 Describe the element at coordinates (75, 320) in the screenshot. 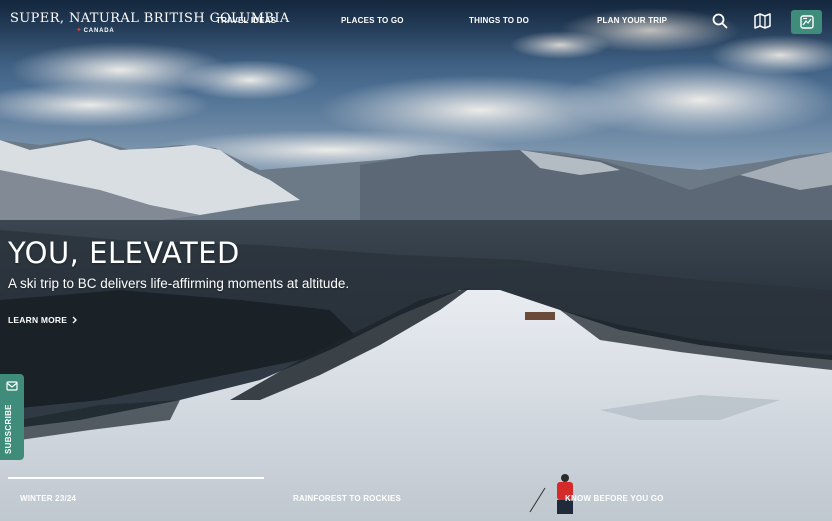

I see `chevron-right-icon` at that location.